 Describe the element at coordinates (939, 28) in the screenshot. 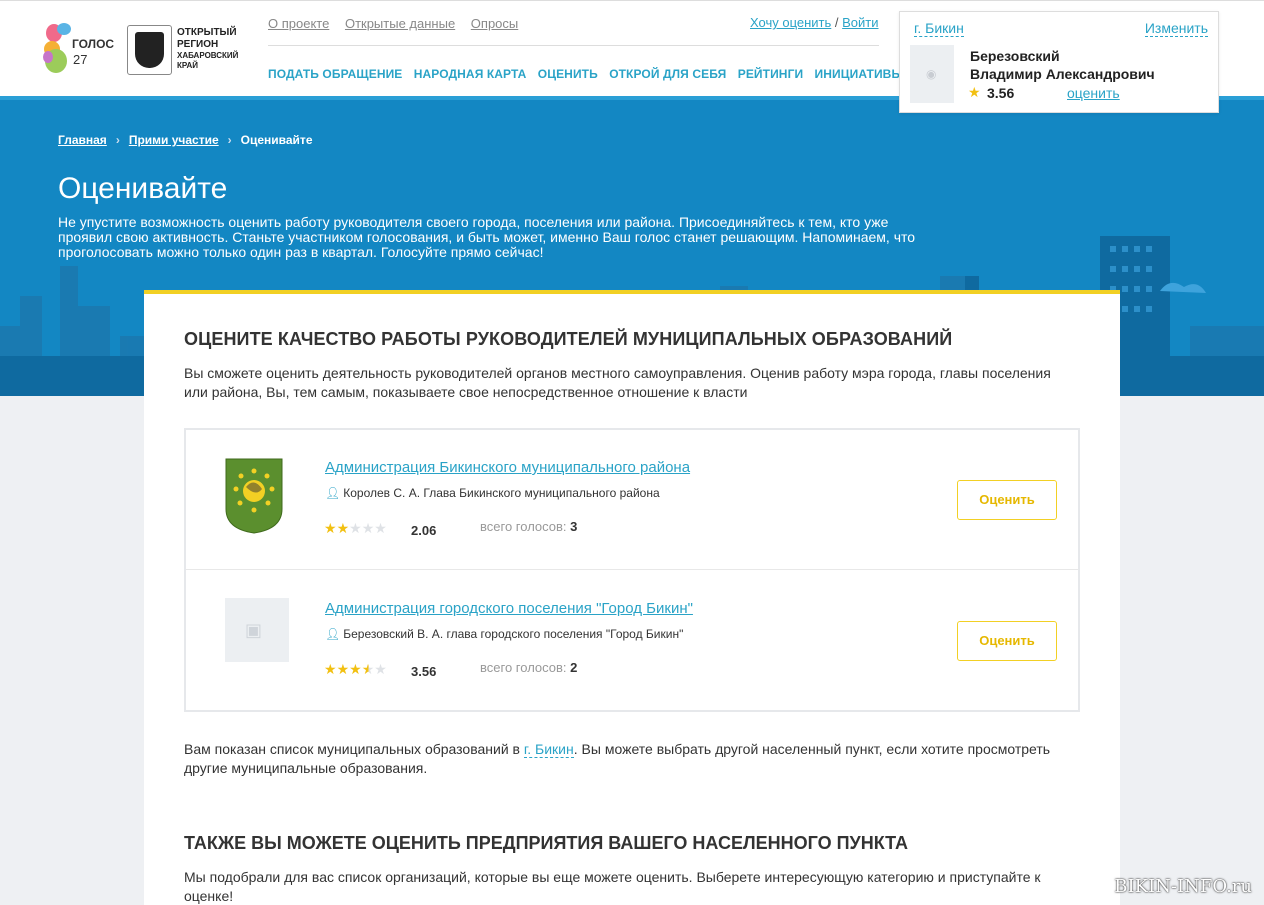

I see `card-city-link: г. Бикин` at that location.